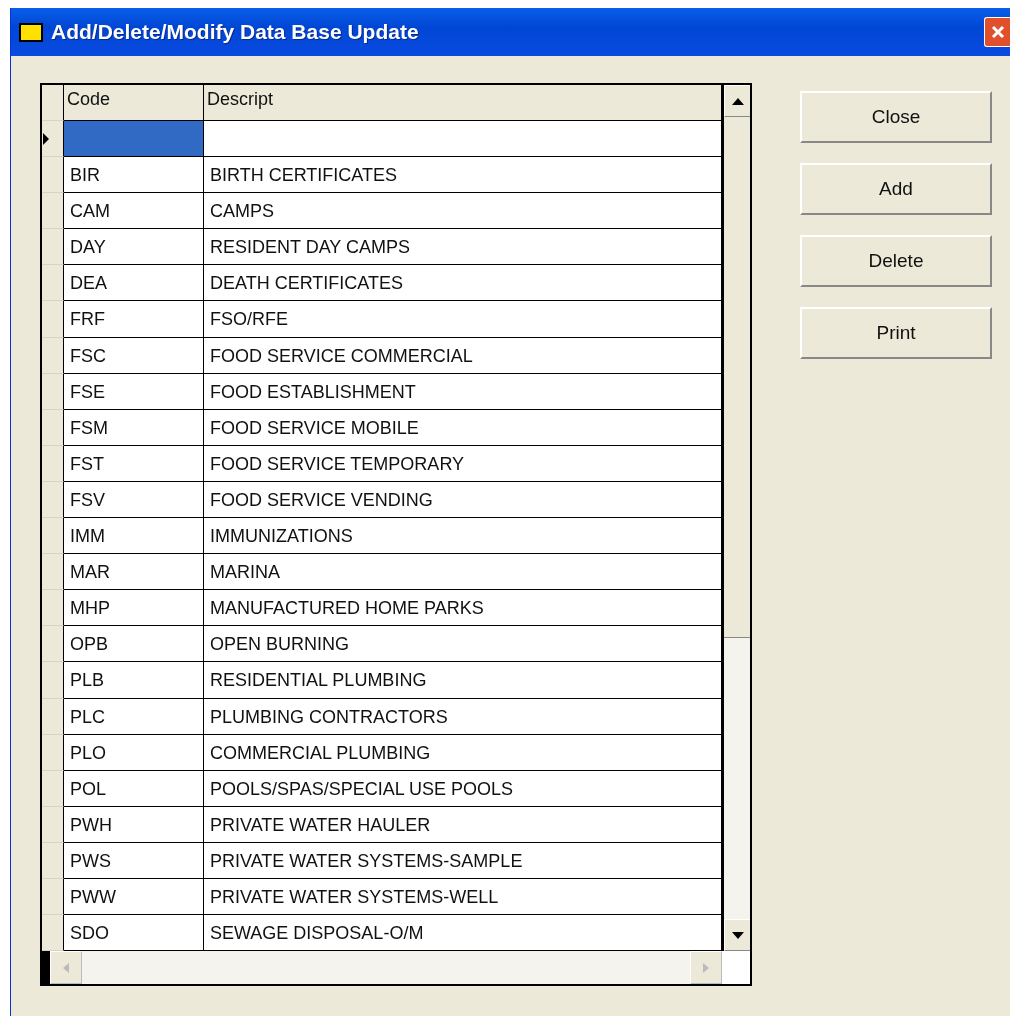  I want to click on table-cell: POOLS/SPAS/SPECIAL USE POOLS, so click(463, 788).